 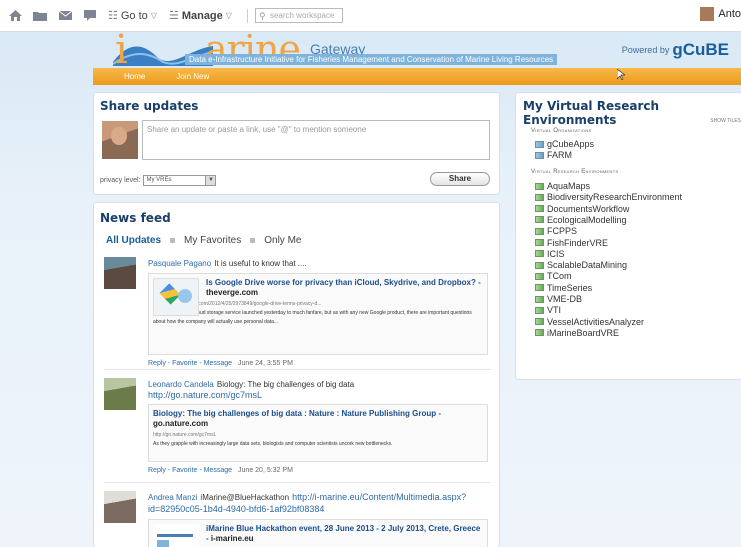 I want to click on vre-item: BiodiversityResearchEnvironment, so click(x=608, y=197).